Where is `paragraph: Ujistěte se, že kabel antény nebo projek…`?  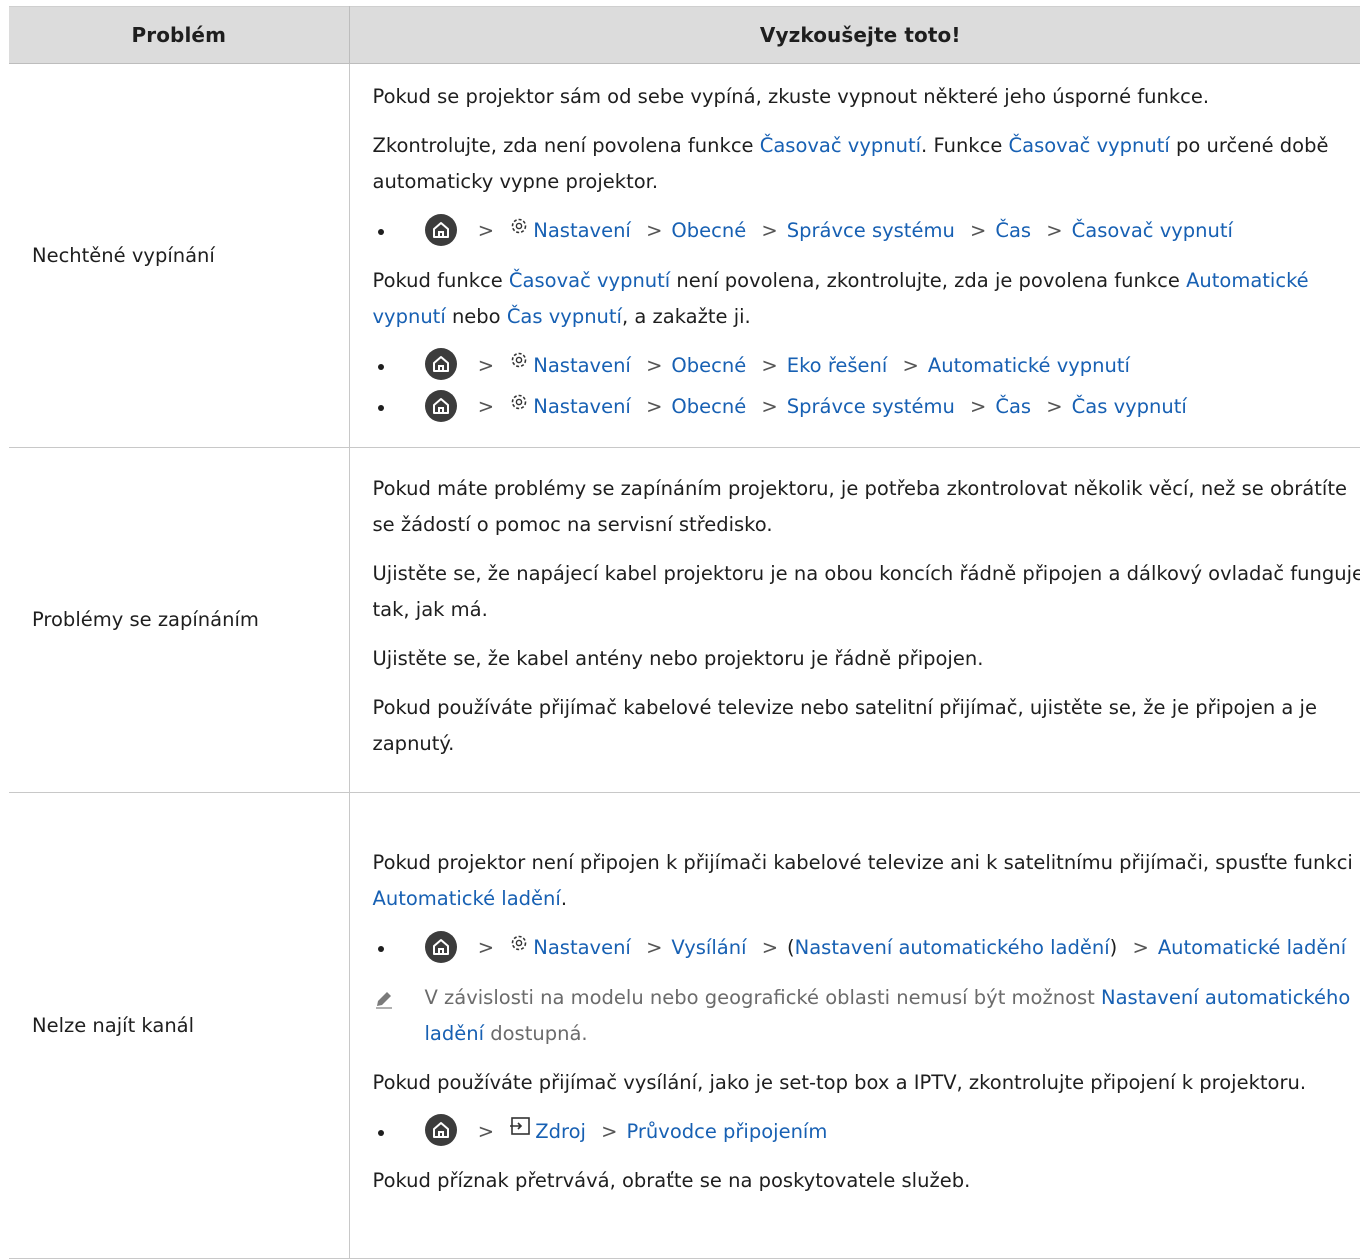
paragraph: Ujistěte se, že kabel antény nebo projek… is located at coordinates (866, 659).